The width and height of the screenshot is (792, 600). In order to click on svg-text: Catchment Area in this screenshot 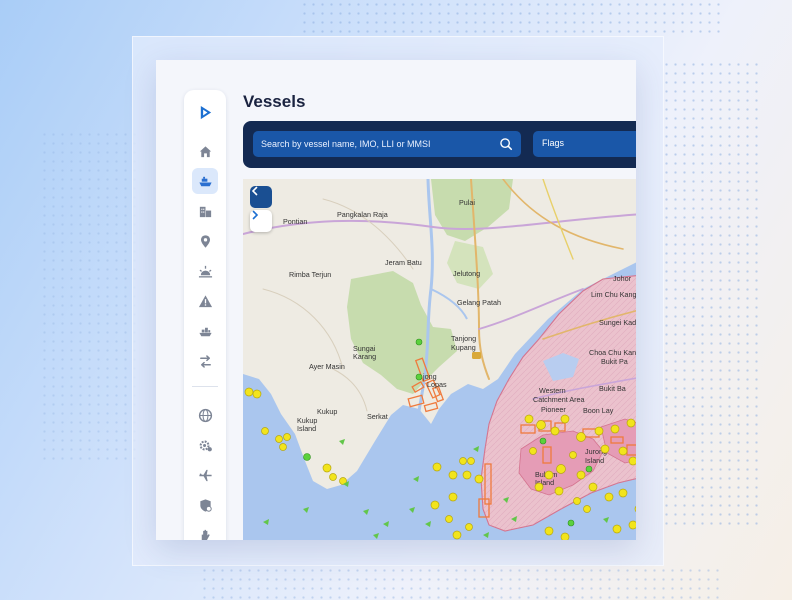, I will do `click(559, 399)`.